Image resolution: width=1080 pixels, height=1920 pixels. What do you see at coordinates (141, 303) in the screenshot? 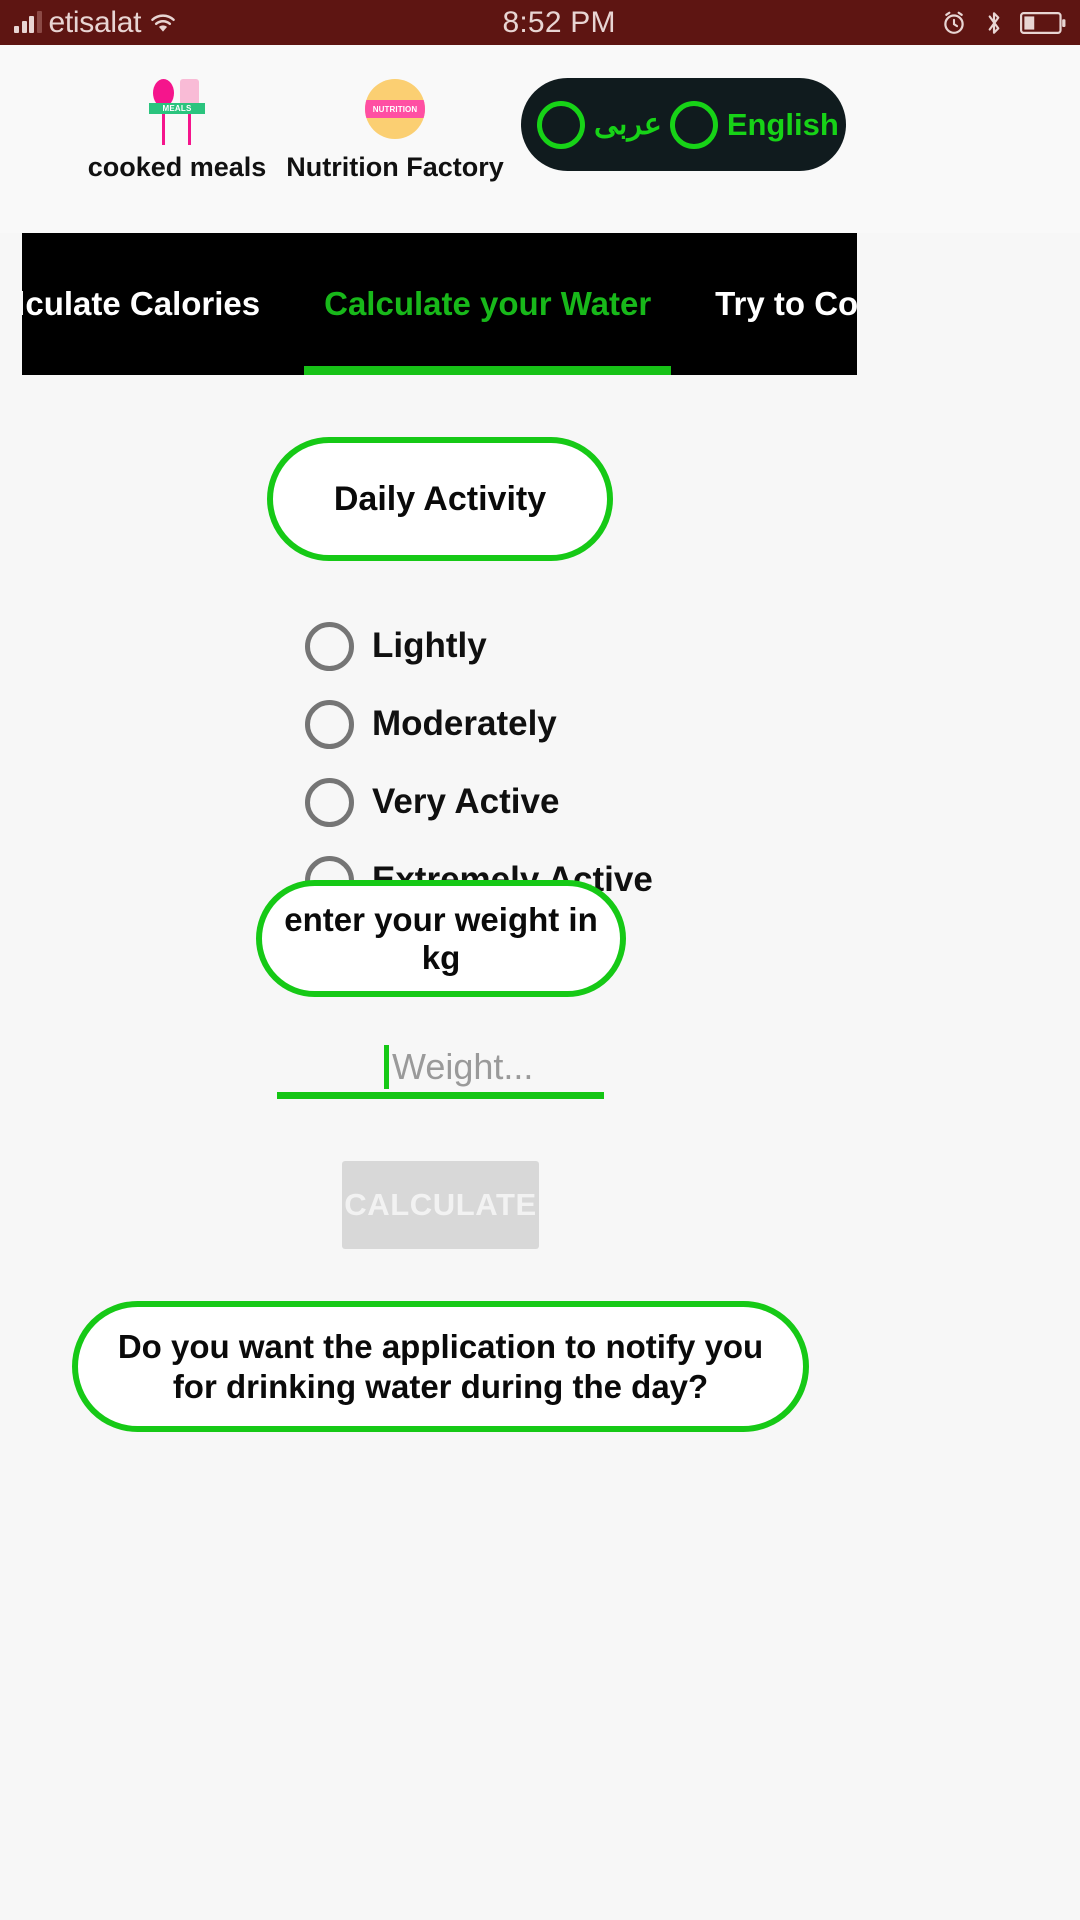
I see `tab-label-calculate-calories: Calculate Calories` at bounding box center [141, 303].